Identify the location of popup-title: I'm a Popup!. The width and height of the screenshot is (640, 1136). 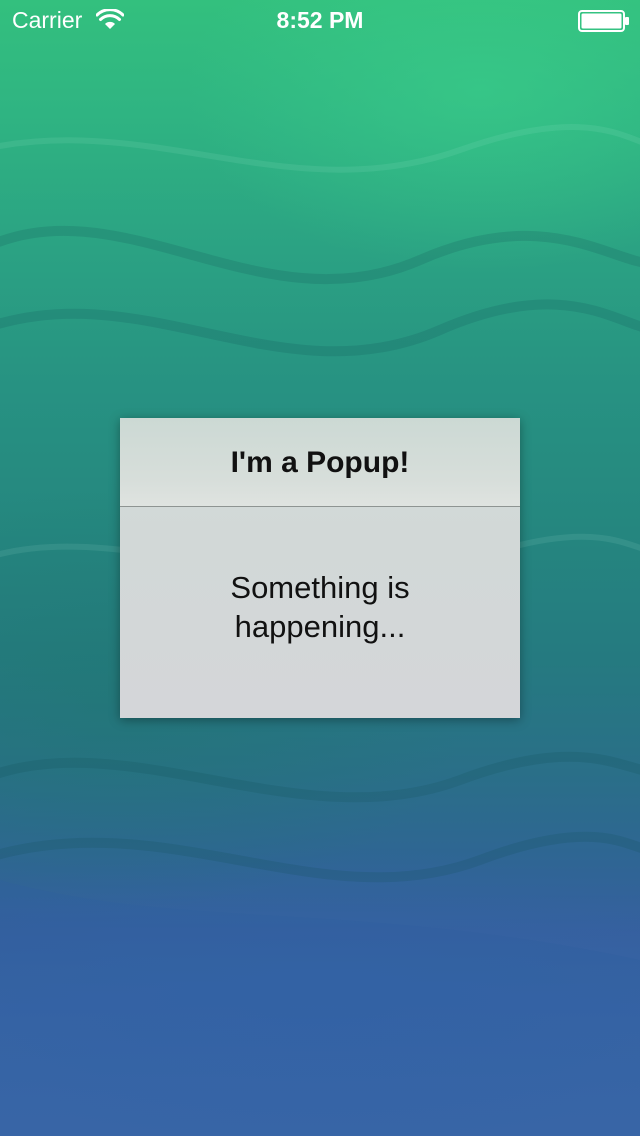
(320, 462).